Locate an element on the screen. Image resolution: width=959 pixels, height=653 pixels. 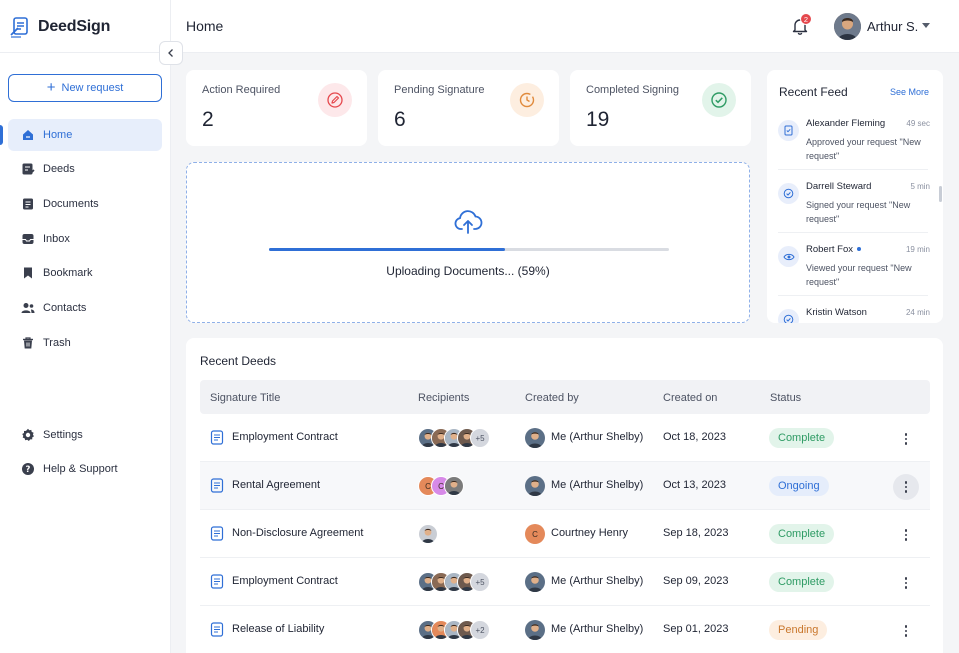
sidebar-item-label: Deeds is located at coordinates (59, 169).